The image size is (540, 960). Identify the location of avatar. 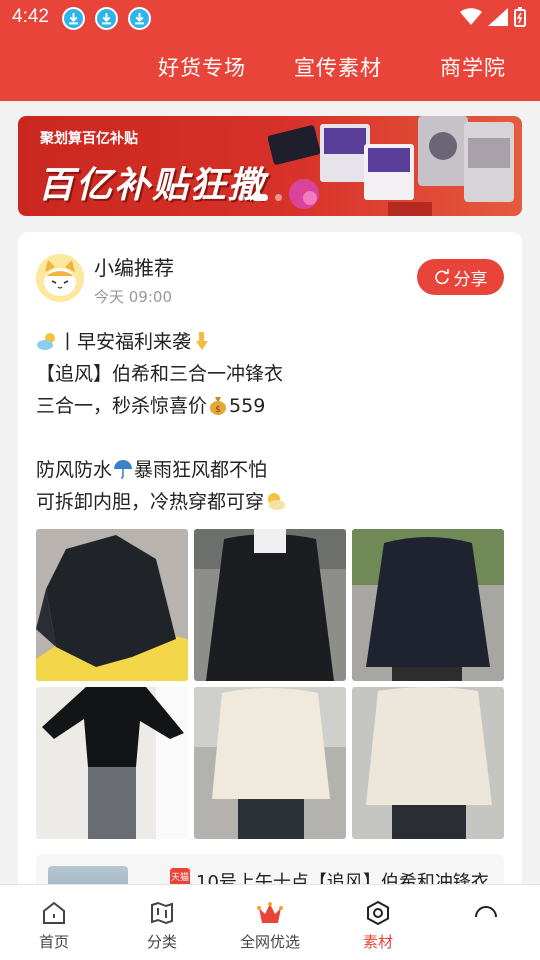
(60, 278).